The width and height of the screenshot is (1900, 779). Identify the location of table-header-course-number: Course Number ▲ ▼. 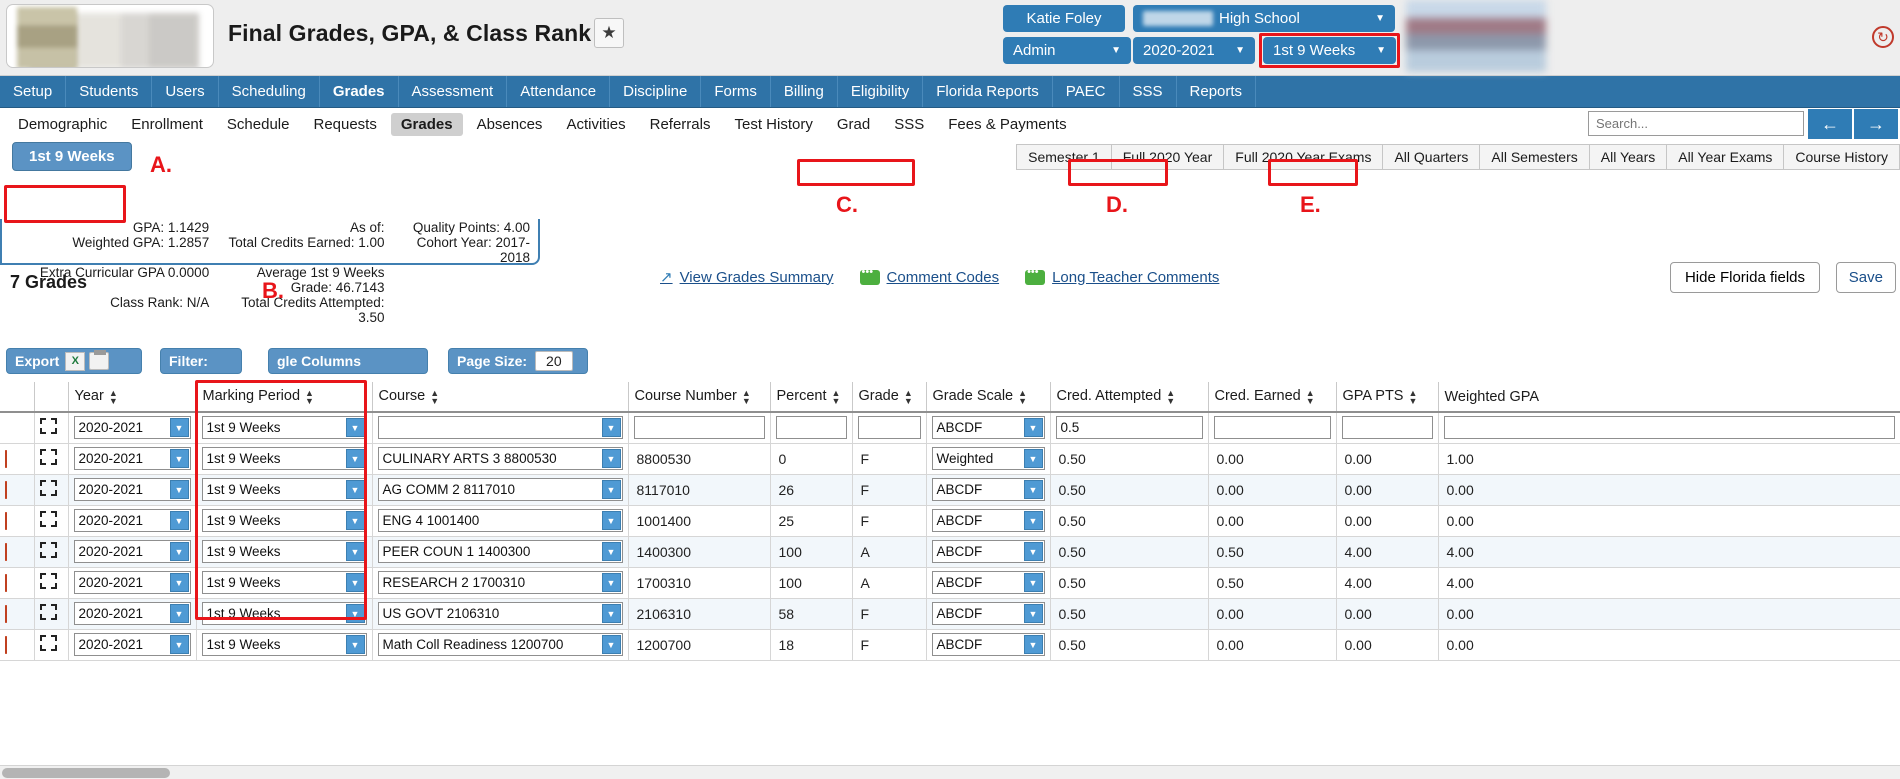
(699, 397).